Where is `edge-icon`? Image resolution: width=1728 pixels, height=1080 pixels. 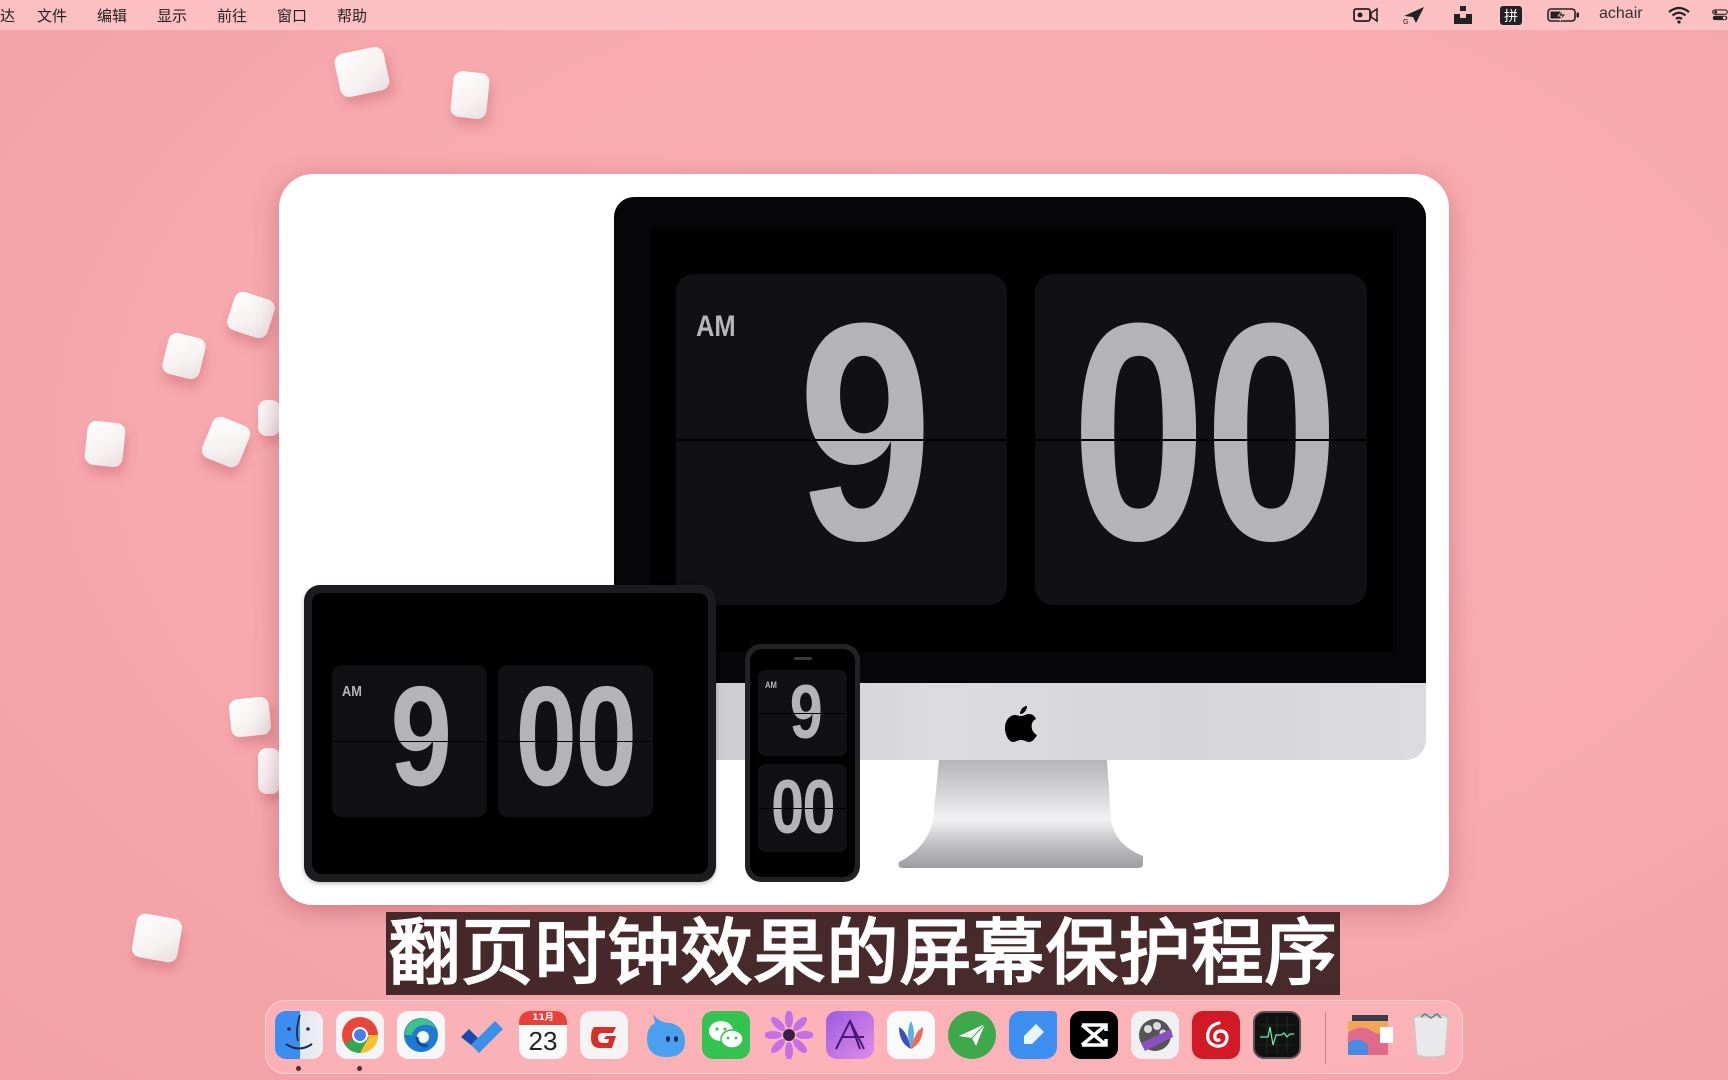
edge-icon is located at coordinates (421, 1035).